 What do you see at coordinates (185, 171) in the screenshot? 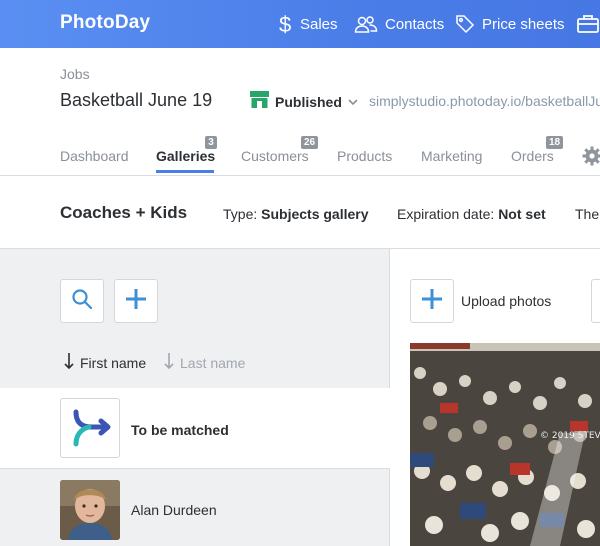
I see `active-tab-indicator` at bounding box center [185, 171].